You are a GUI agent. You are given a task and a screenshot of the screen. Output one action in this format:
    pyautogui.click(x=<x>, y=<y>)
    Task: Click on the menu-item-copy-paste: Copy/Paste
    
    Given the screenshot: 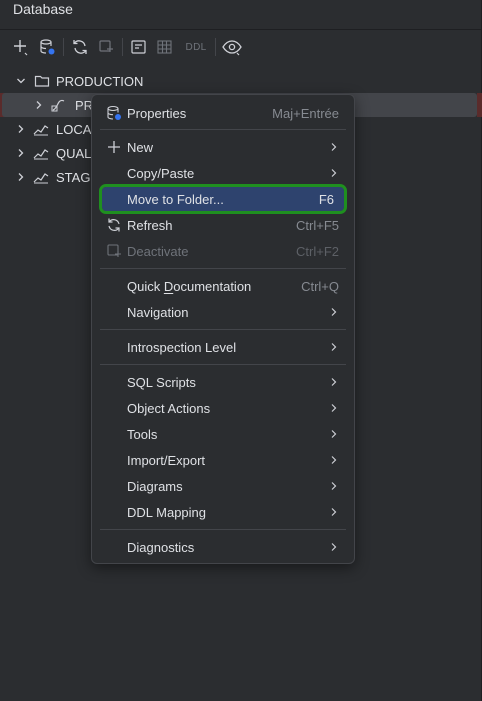 What is the action you would take?
    pyautogui.click(x=223, y=173)
    